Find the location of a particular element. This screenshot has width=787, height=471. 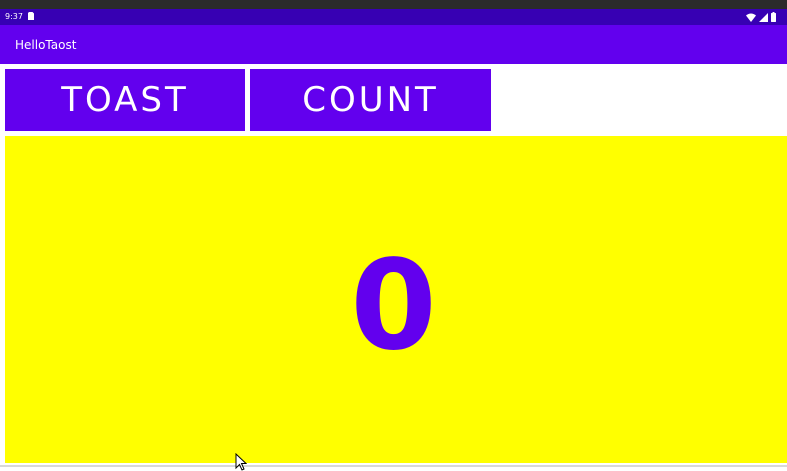

count-button: COUNT is located at coordinates (370, 100).